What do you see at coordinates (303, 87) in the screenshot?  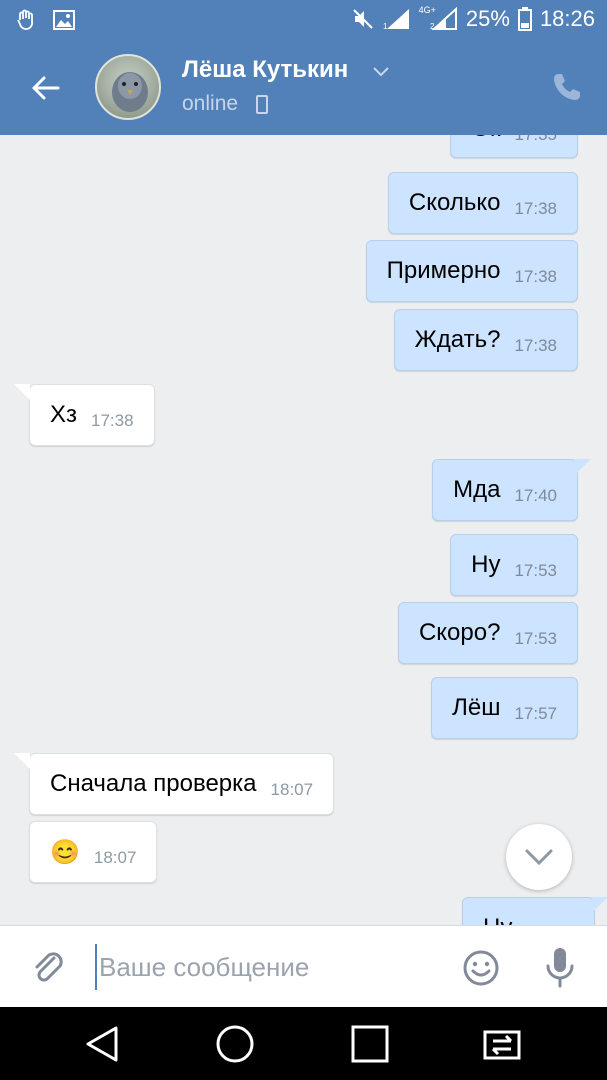 I see `chat-header: Лёша Кутькин online` at bounding box center [303, 87].